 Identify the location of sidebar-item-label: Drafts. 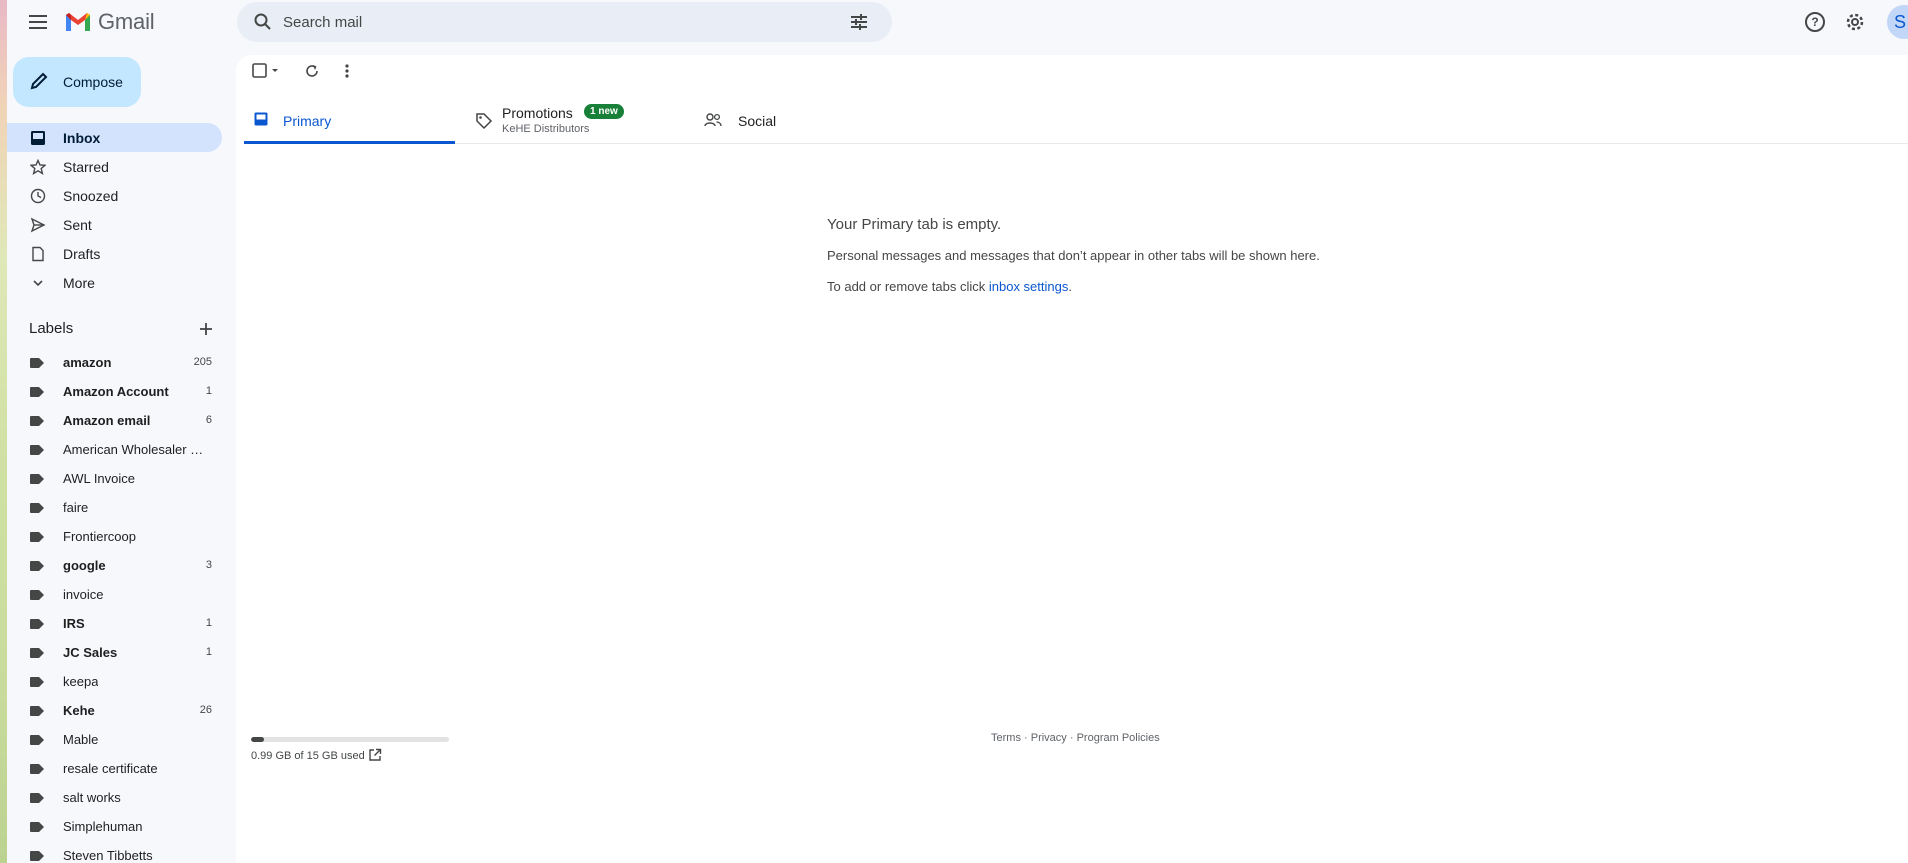
(82, 253).